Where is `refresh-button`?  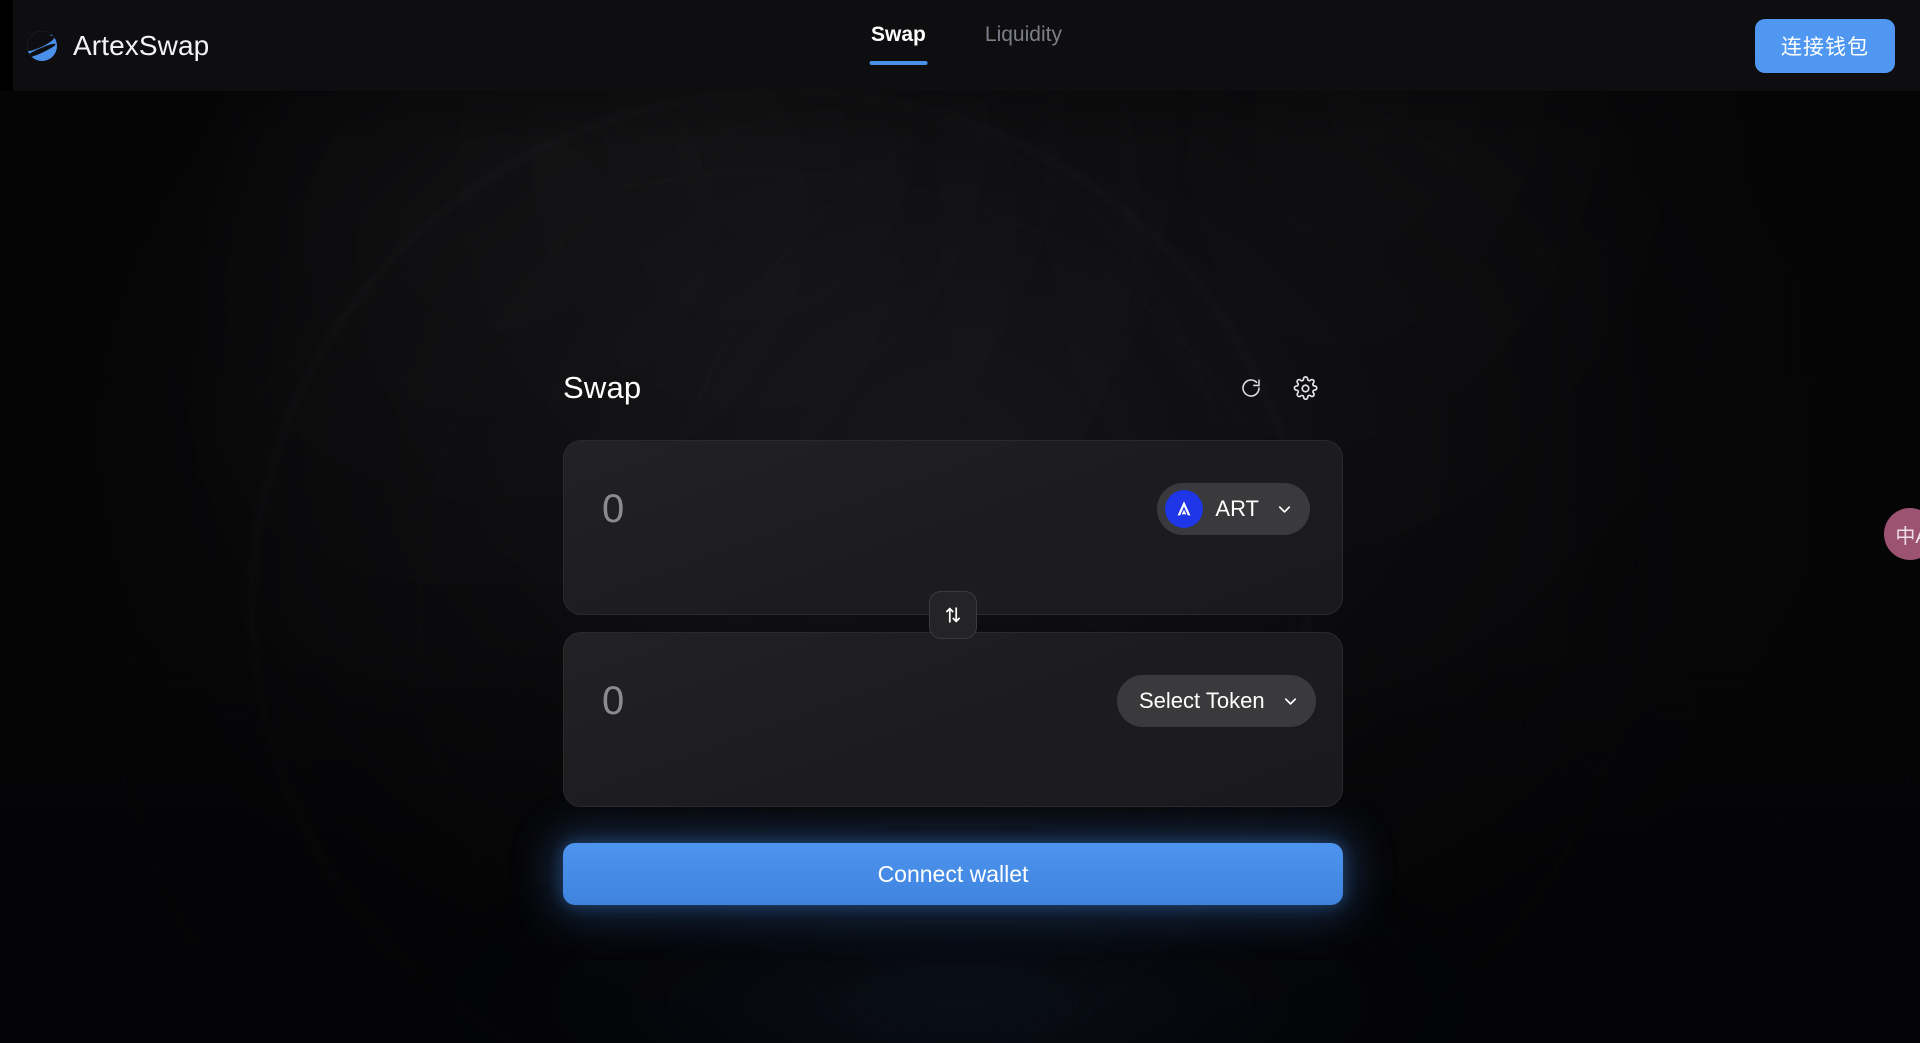 refresh-button is located at coordinates (1251, 388).